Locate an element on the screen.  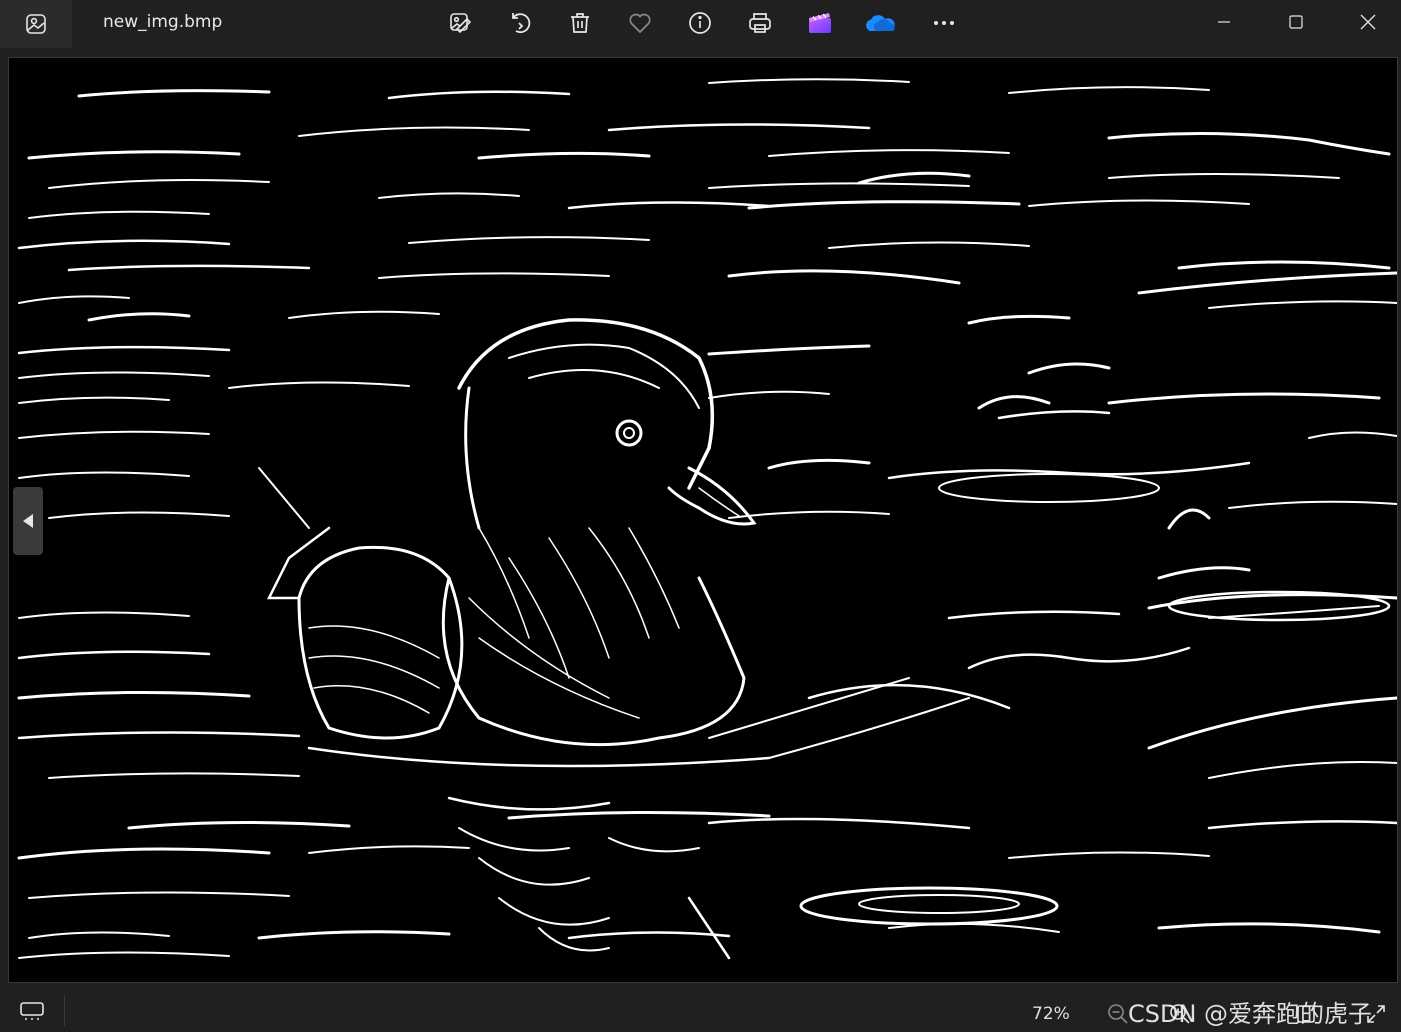
minimize-icon is located at coordinates (1224, 22).